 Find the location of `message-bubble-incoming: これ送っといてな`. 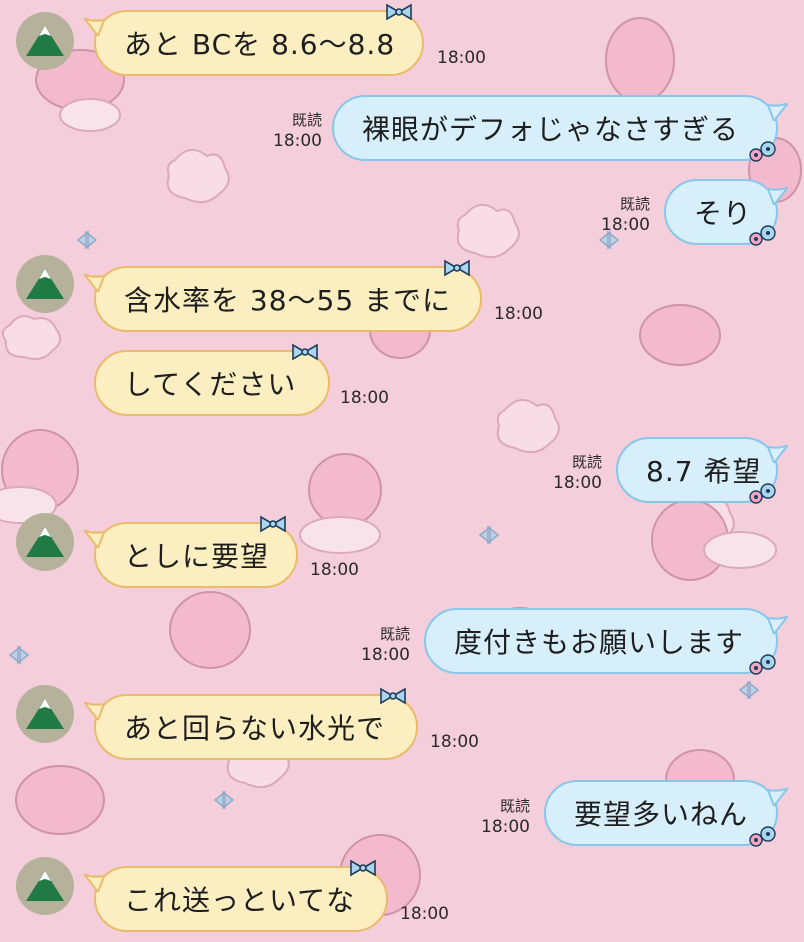

message-bubble-incoming: これ送っといてな is located at coordinates (236, 895).